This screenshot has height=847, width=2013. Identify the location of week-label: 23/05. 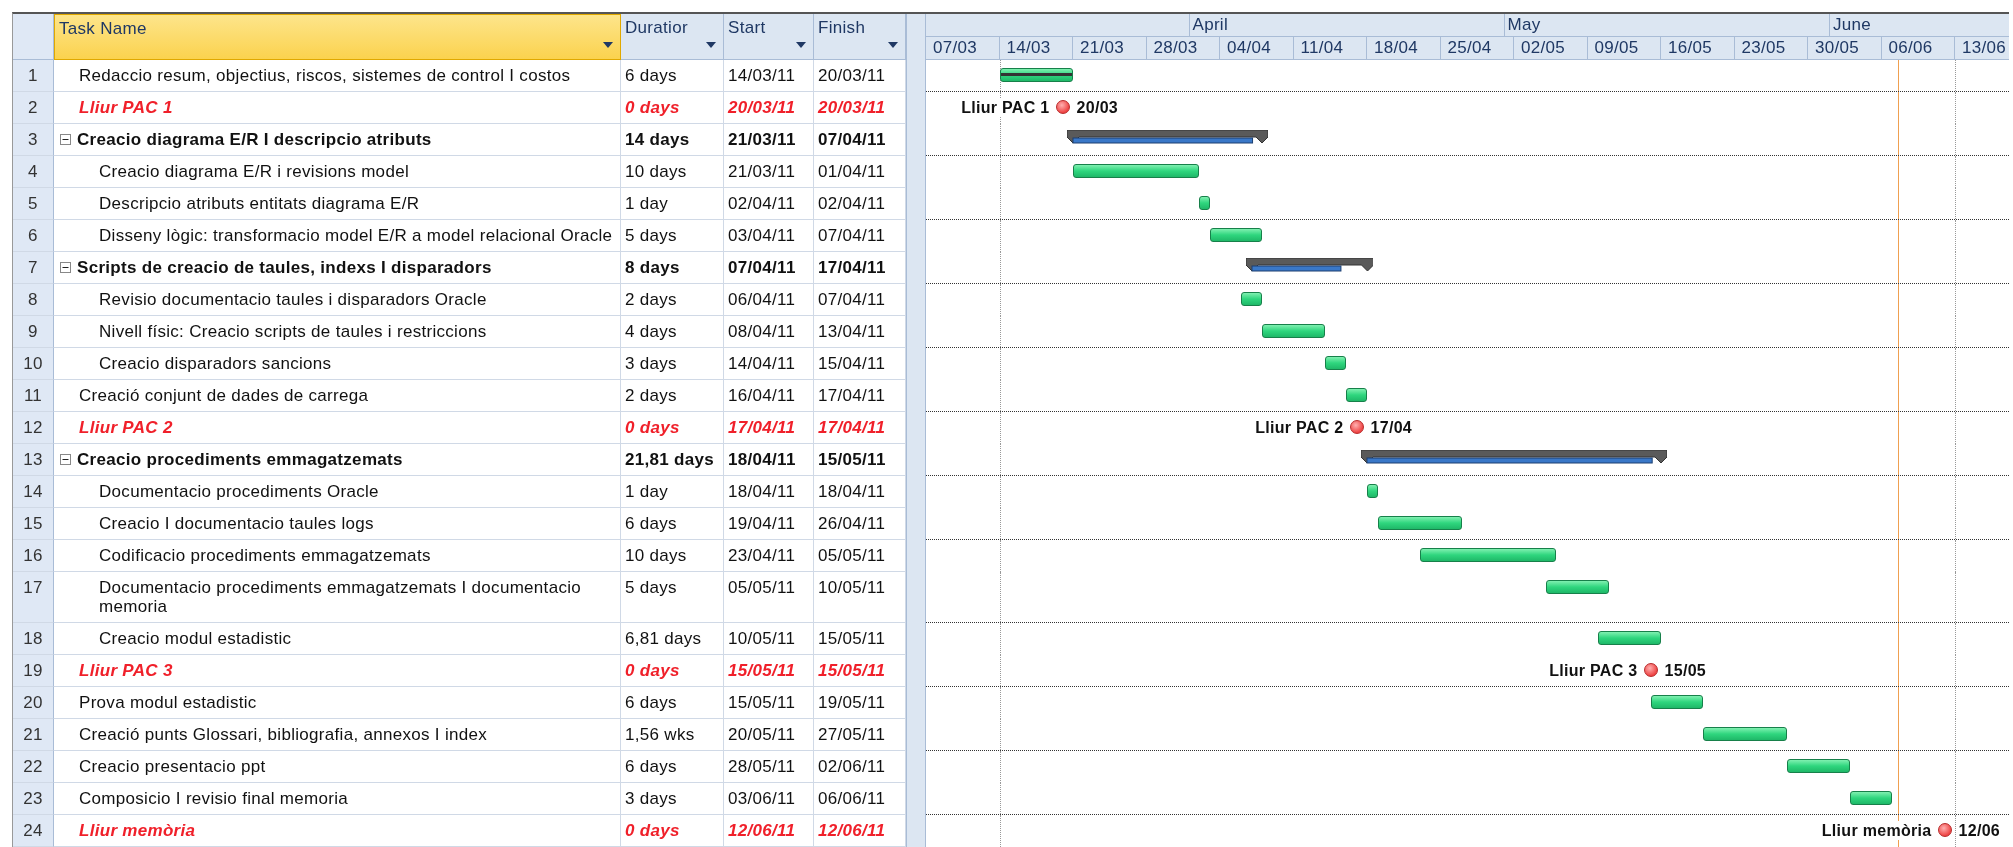
(1771, 48).